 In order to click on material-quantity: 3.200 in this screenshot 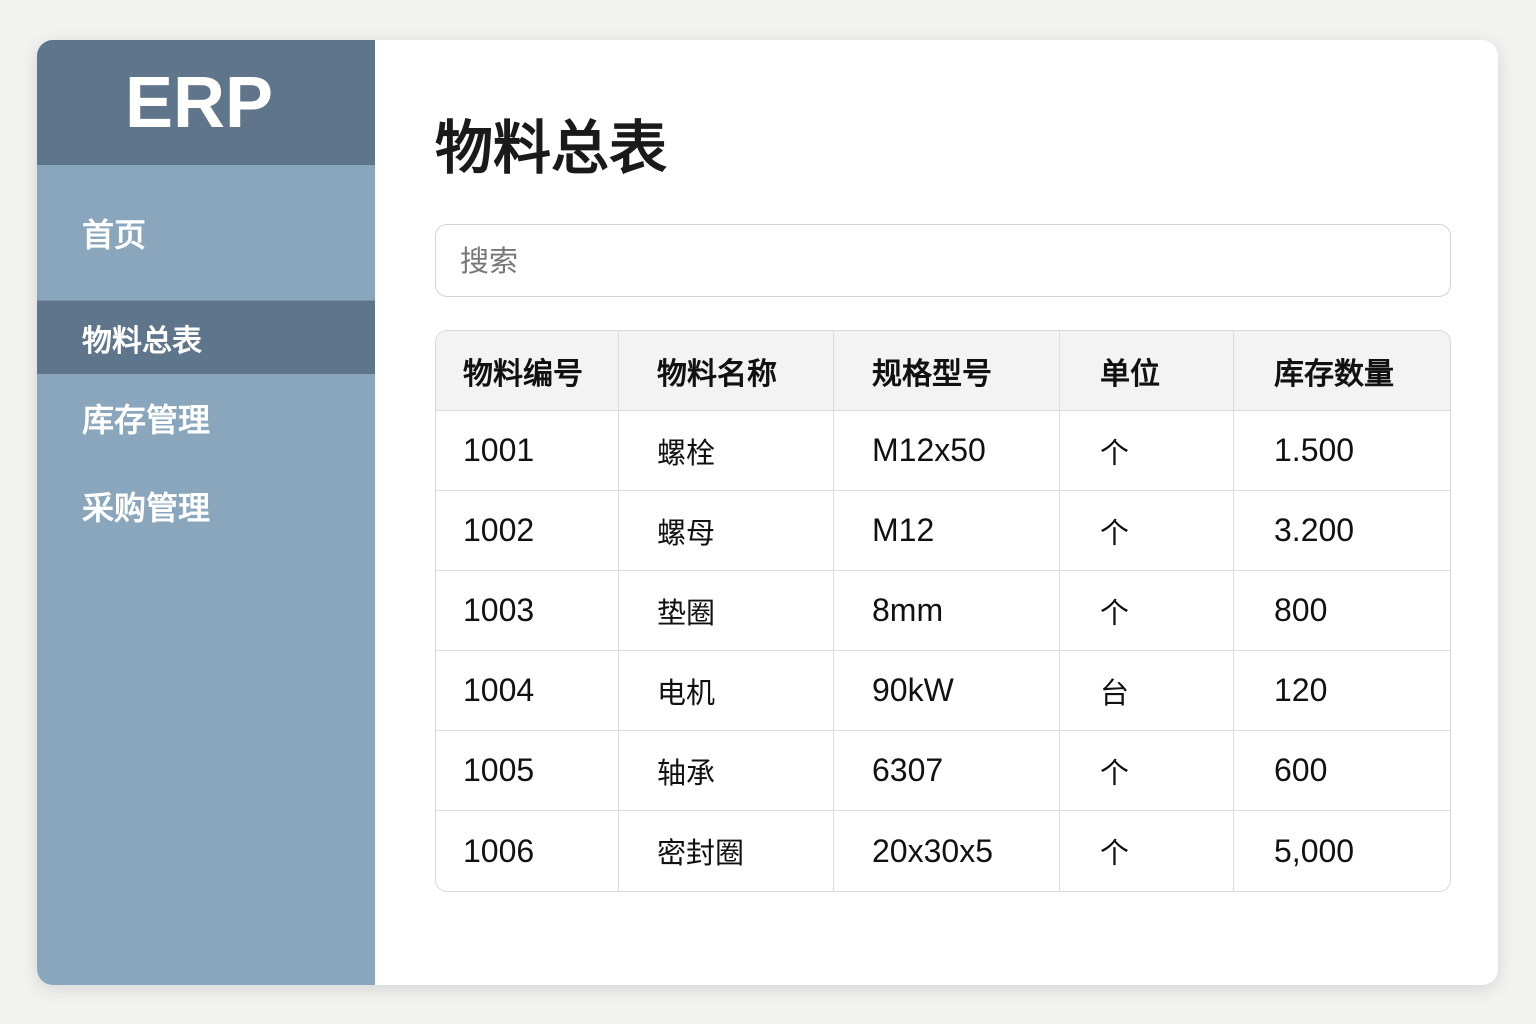, I will do `click(1342, 531)`.